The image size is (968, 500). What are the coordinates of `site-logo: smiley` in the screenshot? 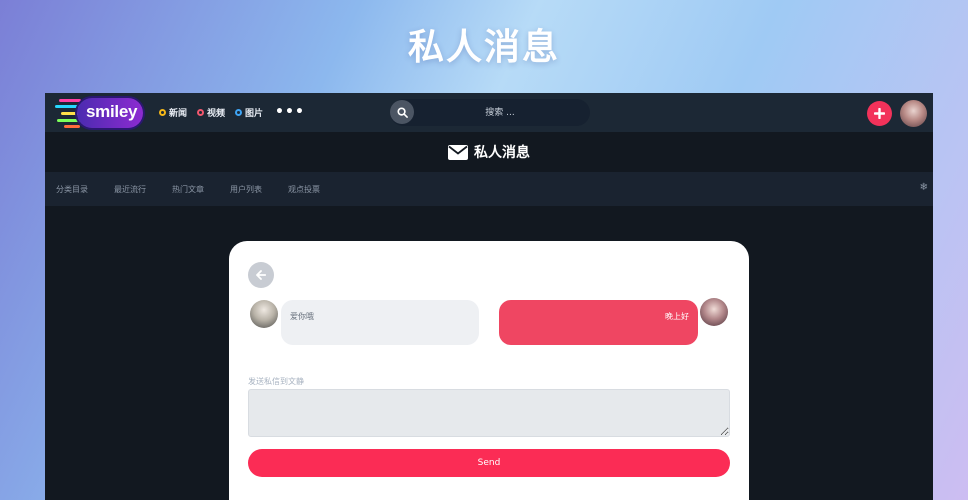 It's located at (101, 113).